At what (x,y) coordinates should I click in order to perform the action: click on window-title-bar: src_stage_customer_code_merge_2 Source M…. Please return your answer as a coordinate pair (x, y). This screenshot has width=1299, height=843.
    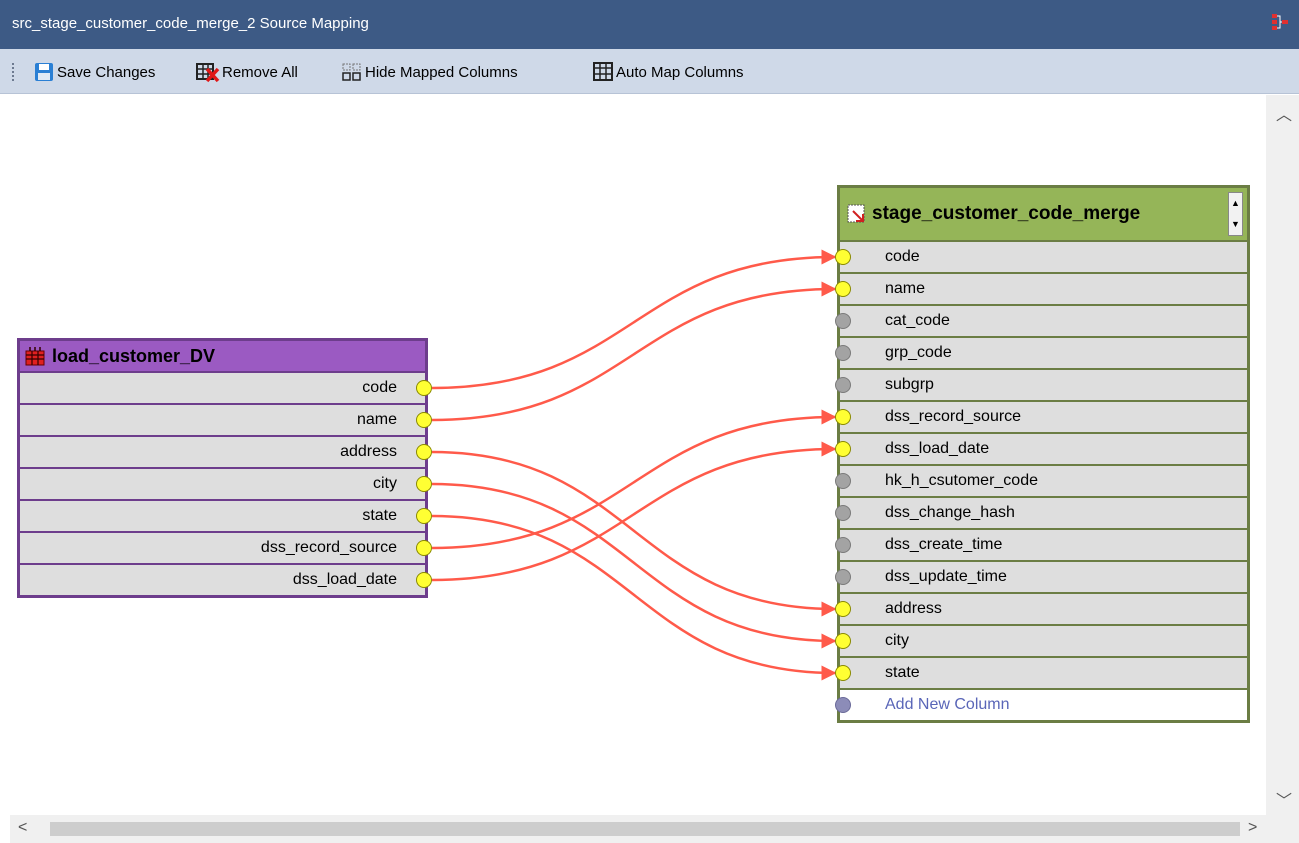
    Looking at the image, I should click on (649, 24).